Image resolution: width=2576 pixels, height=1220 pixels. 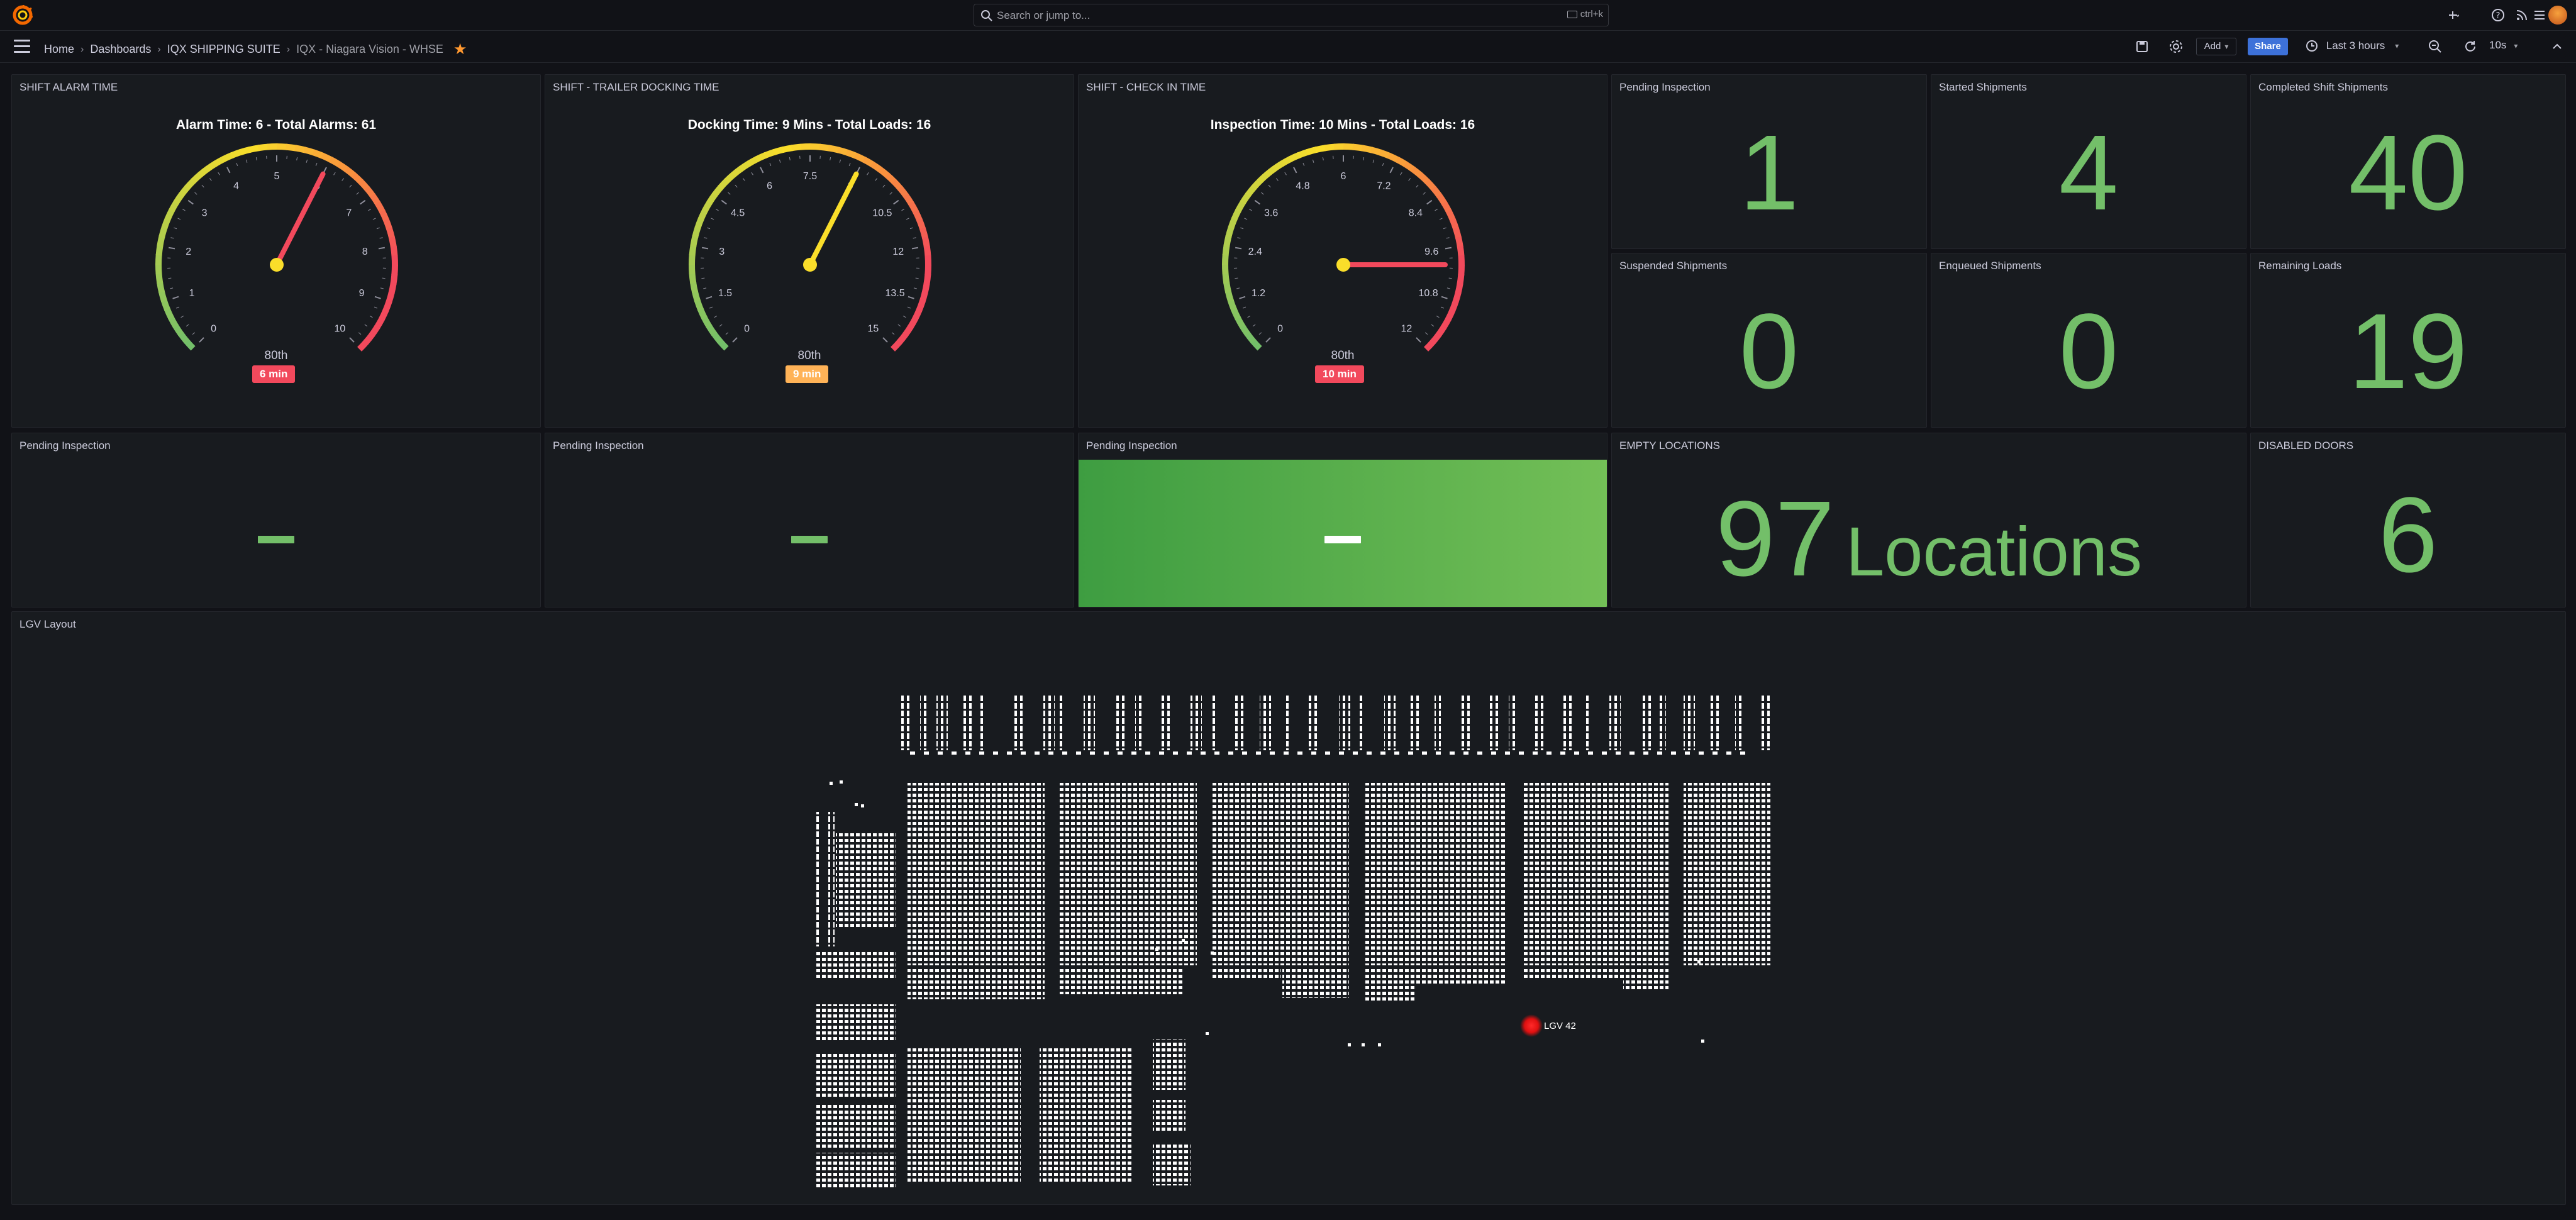 I want to click on breadcrumb-current: IQX - Niagara Vision - WHSE, so click(x=369, y=49).